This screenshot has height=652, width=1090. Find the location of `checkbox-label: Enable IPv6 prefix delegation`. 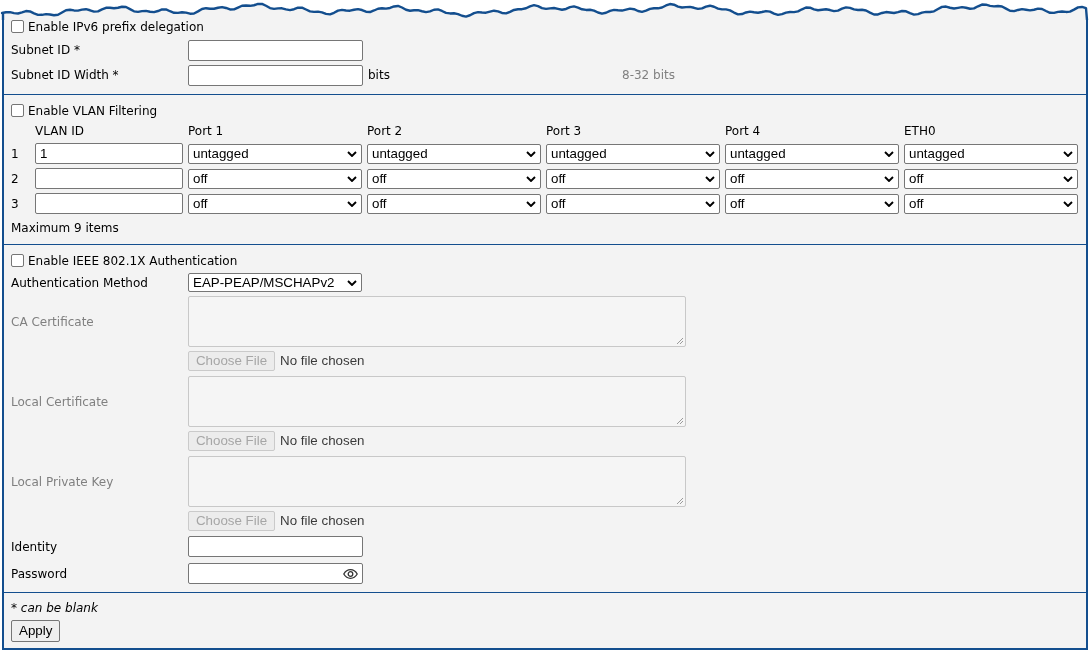

checkbox-label: Enable IPv6 prefix delegation is located at coordinates (116, 26).